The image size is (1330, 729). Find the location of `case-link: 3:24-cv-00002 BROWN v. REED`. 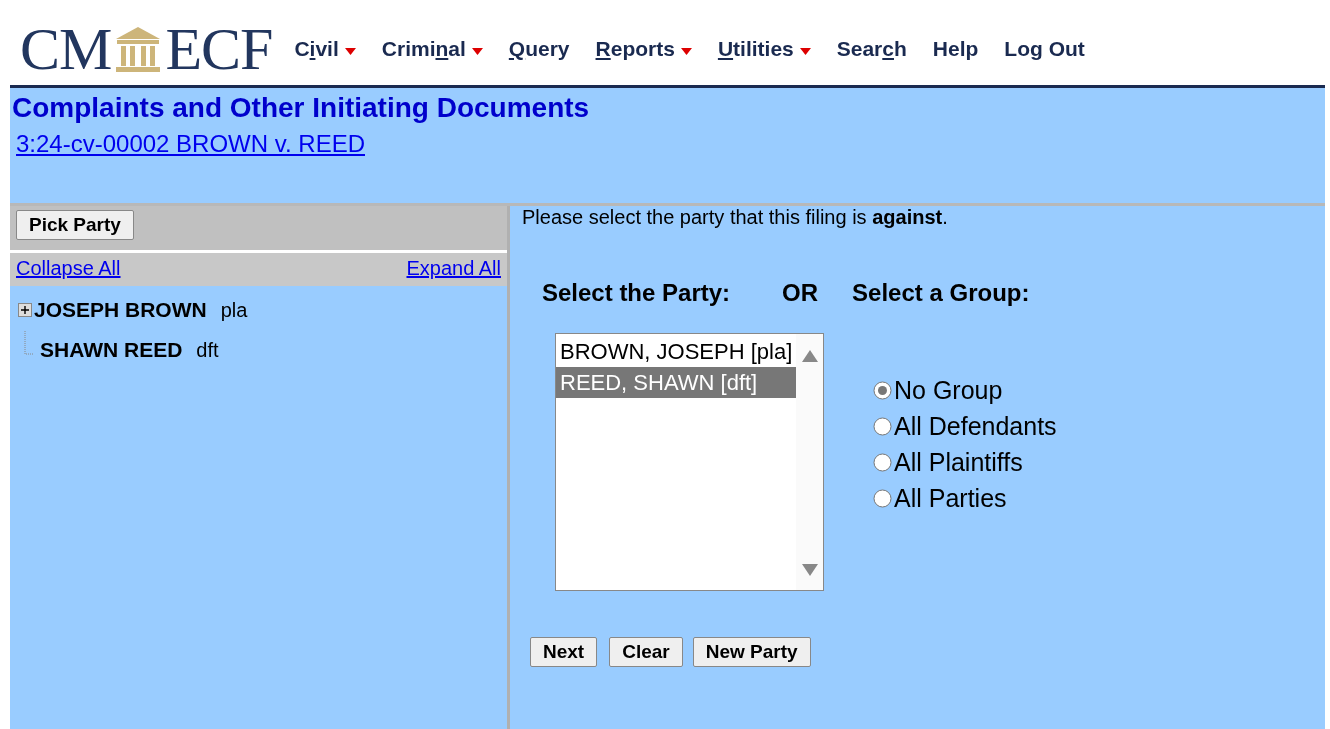

case-link: 3:24-cv-00002 BROWN v. REED is located at coordinates (190, 144).